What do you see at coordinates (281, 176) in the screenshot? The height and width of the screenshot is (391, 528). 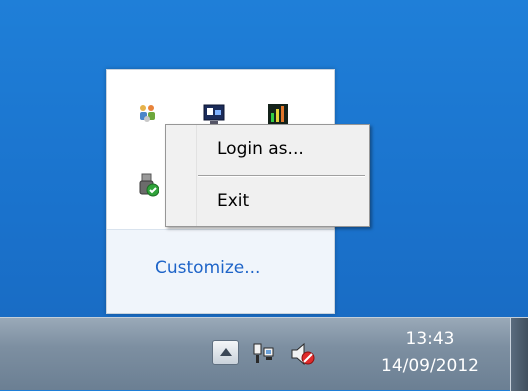 I see `menu-separator` at bounding box center [281, 176].